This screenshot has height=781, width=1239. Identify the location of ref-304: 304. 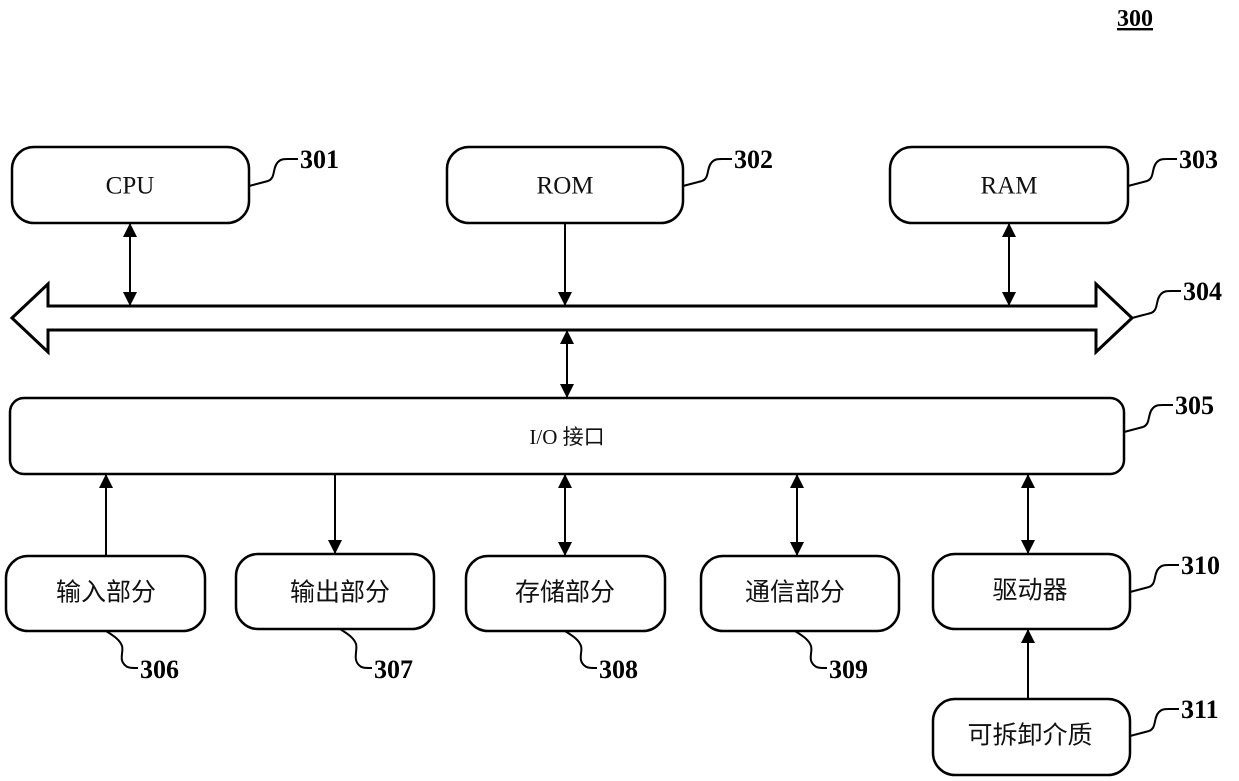
(1202, 291).